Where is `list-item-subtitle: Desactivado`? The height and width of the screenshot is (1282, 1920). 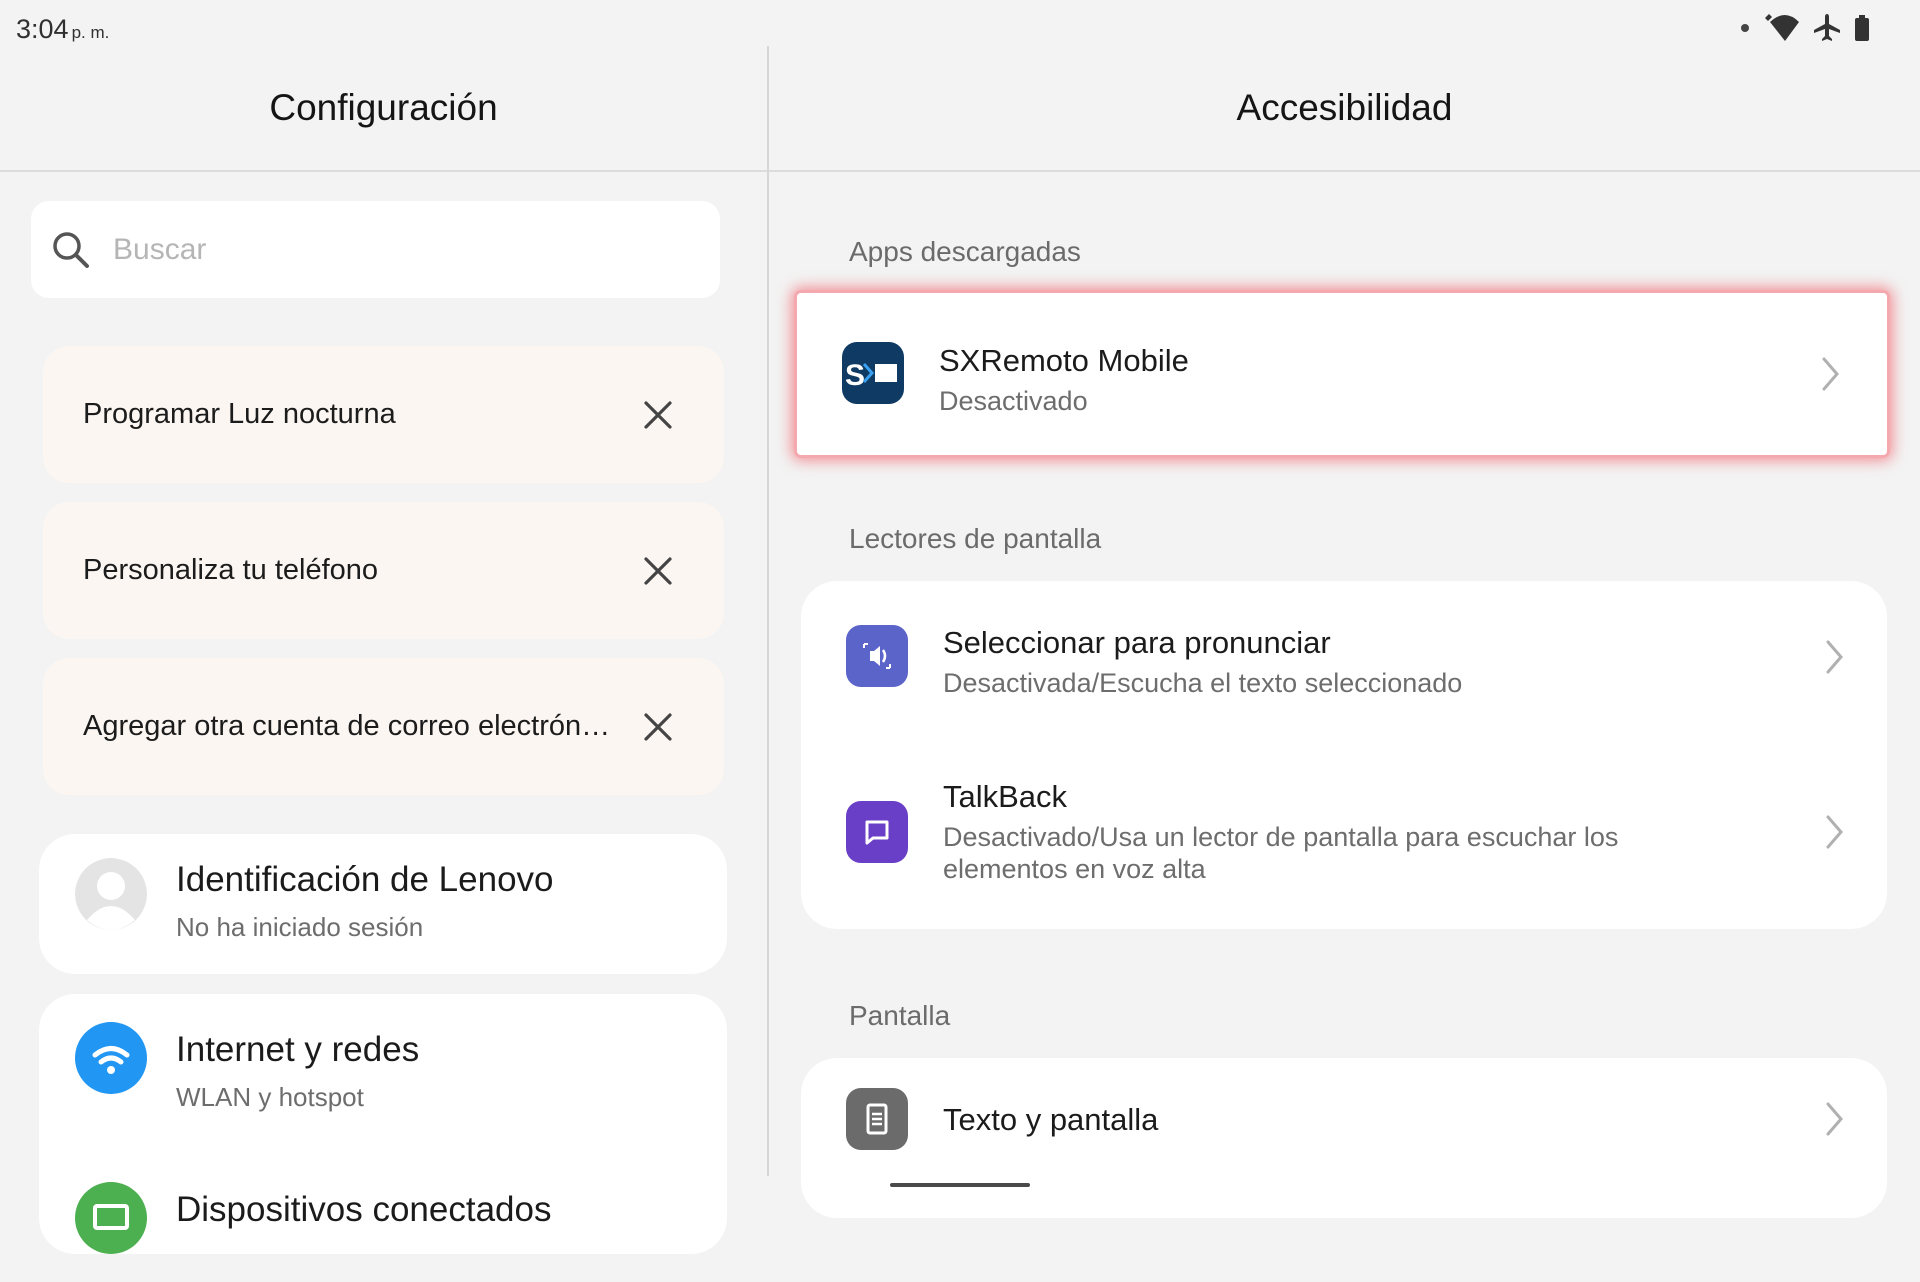
list-item-subtitle: Desactivado is located at coordinates (1013, 401).